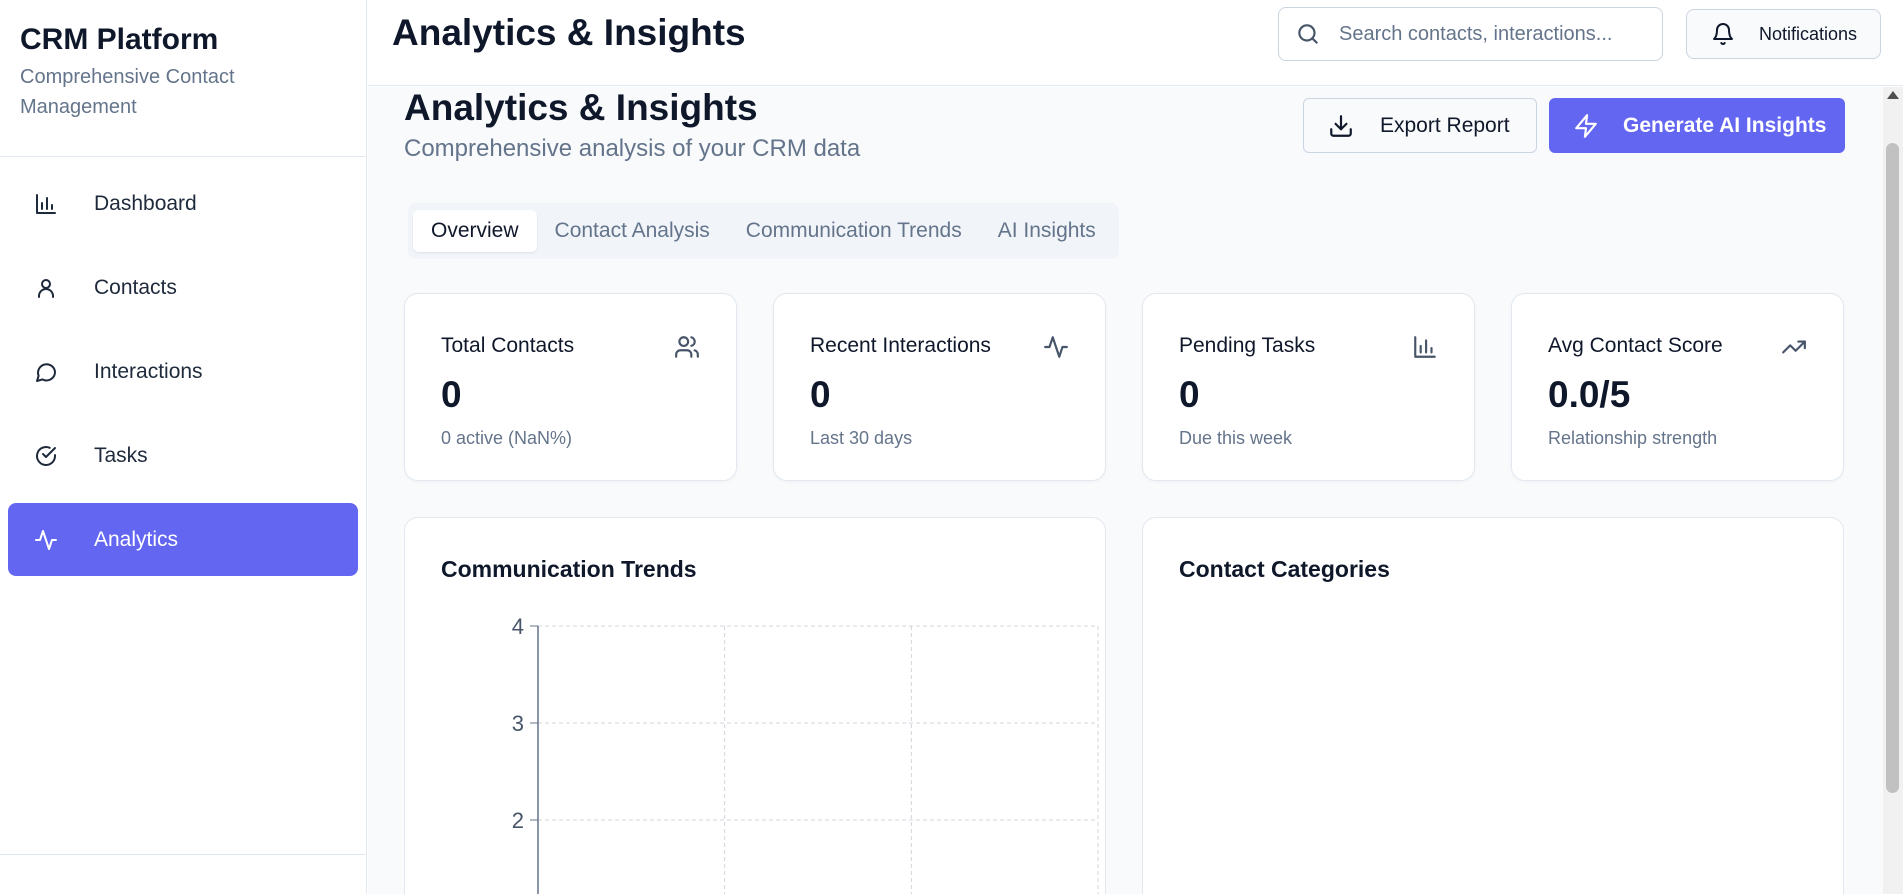  I want to click on y-axis-tick-label: 4, so click(518, 628).